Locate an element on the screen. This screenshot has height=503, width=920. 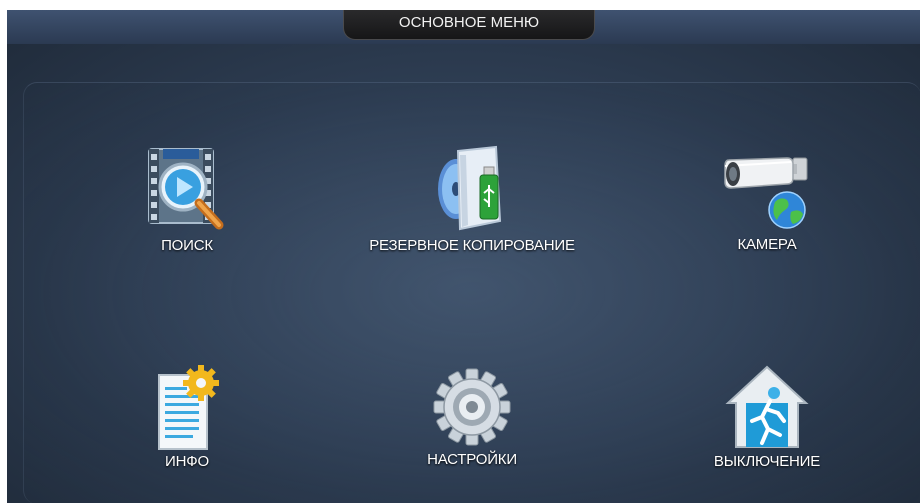
top-margin is located at coordinates (460, 5).